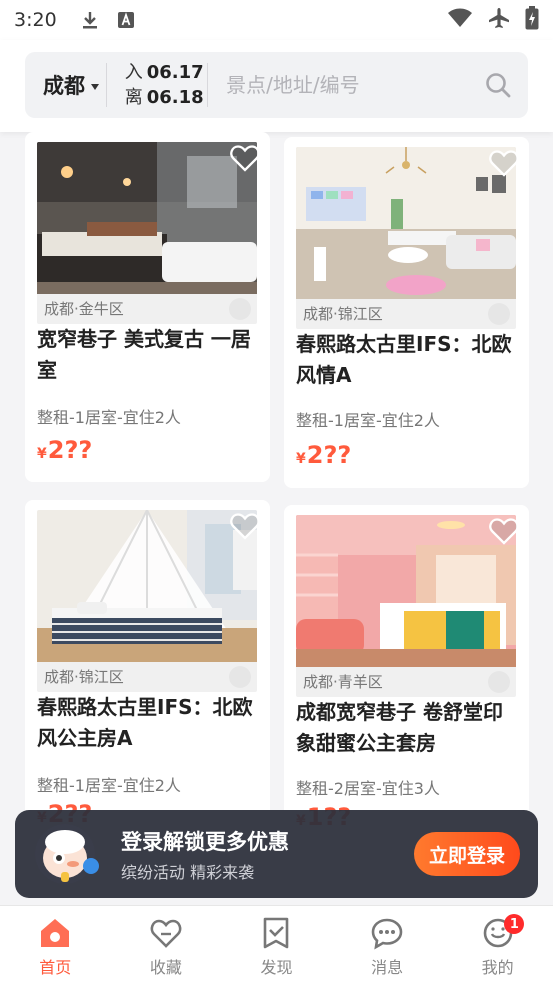 The width and height of the screenshot is (553, 983). Describe the element at coordinates (499, 20) in the screenshot. I see `airplane-icon` at that location.